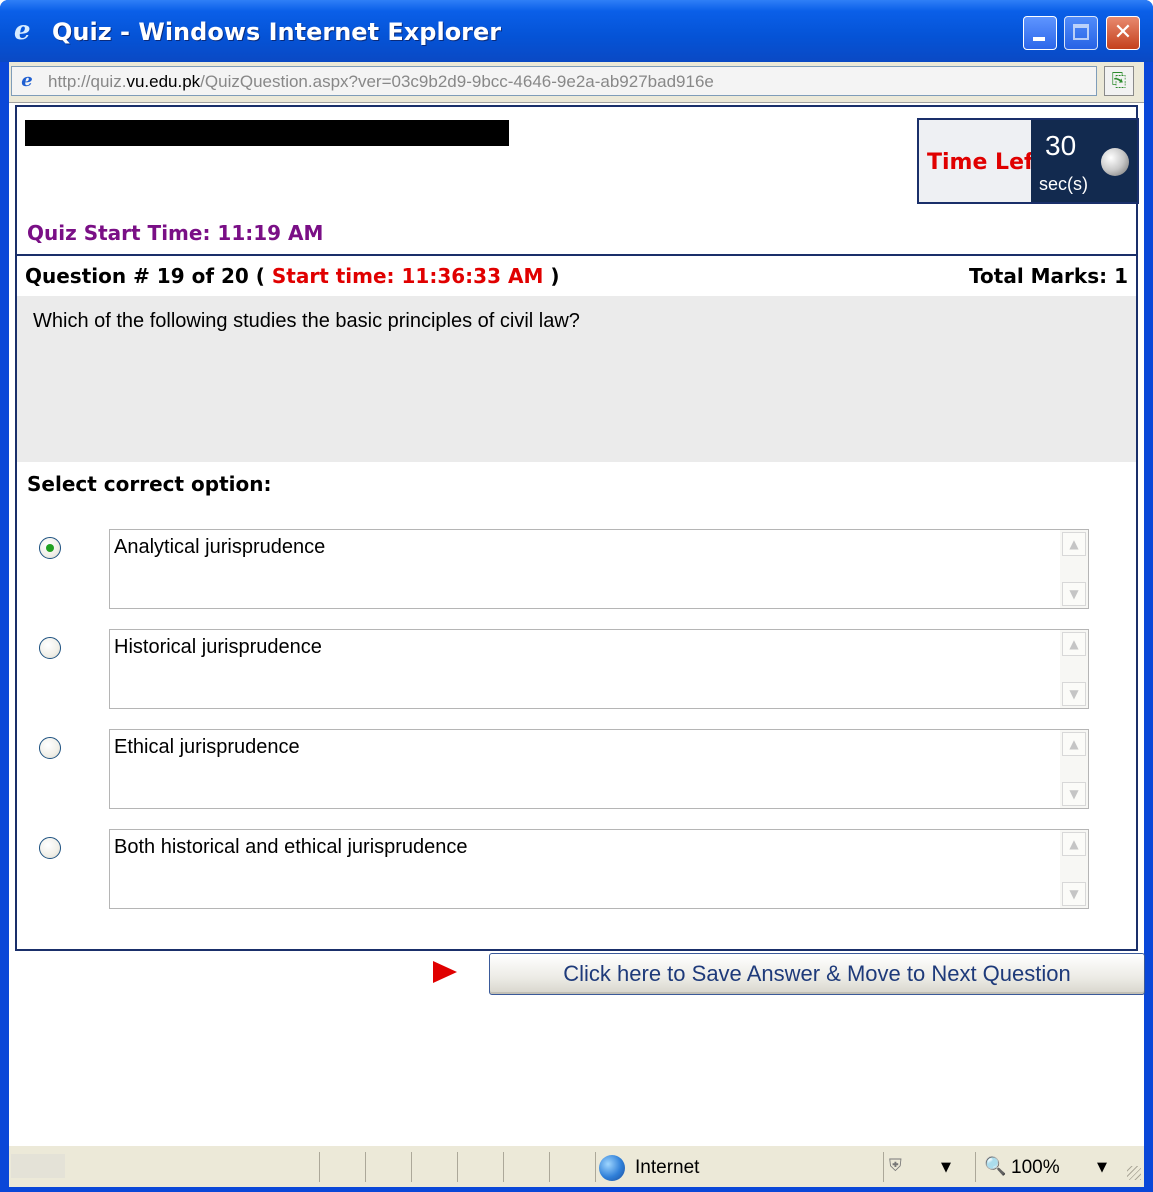 Image resolution: width=1153 pixels, height=1192 pixels. Describe the element at coordinates (277, 32) in the screenshot. I see `window-title: Quiz - Windows Internet Explorer` at that location.